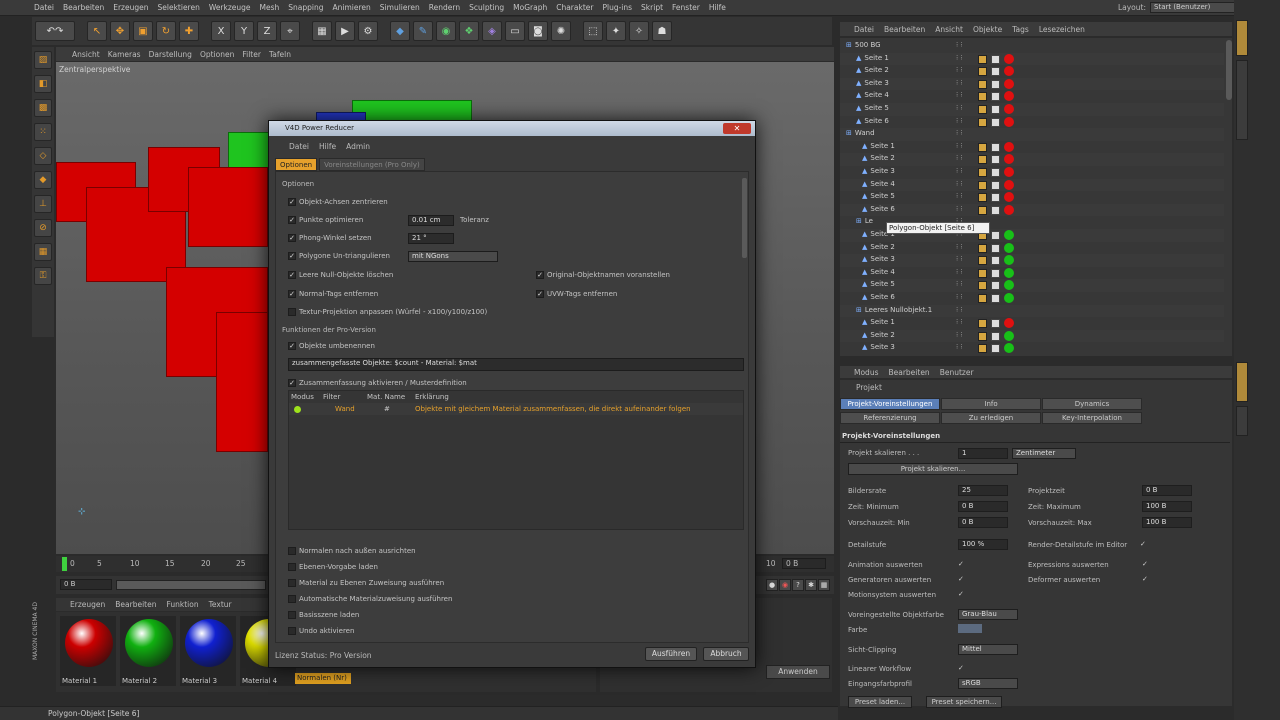 The height and width of the screenshot is (720, 1280). Describe the element at coordinates (538, 31) in the screenshot. I see `camera-icon: ◙` at that location.